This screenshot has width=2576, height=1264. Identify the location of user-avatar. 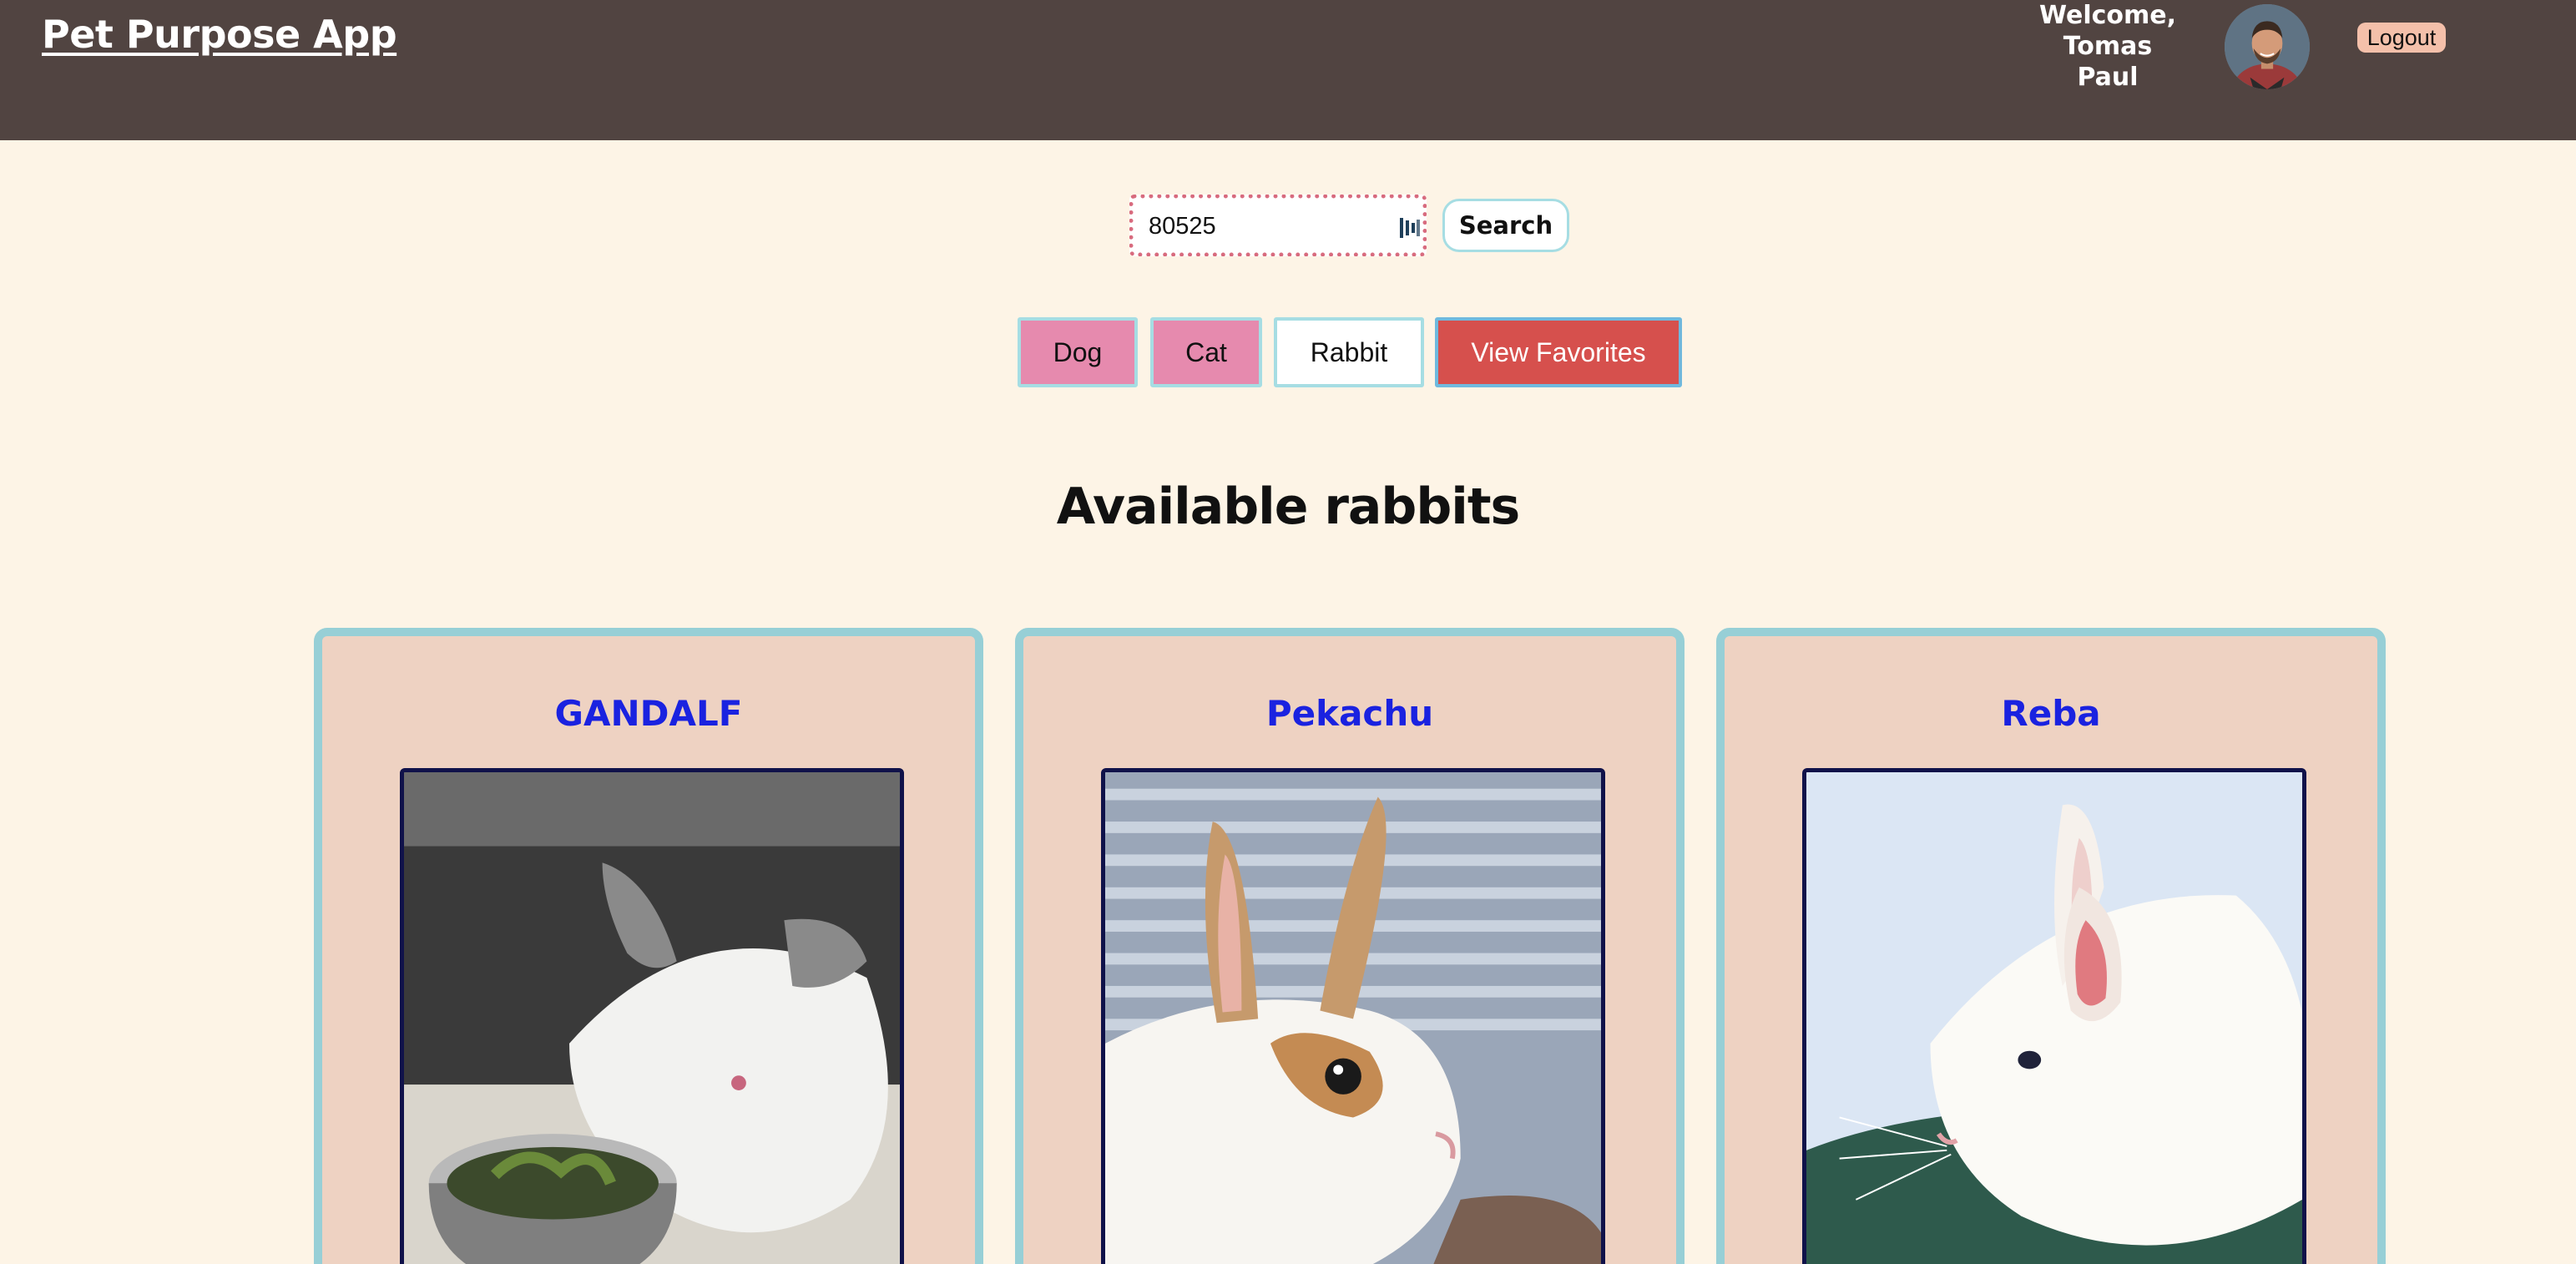
(2267, 46).